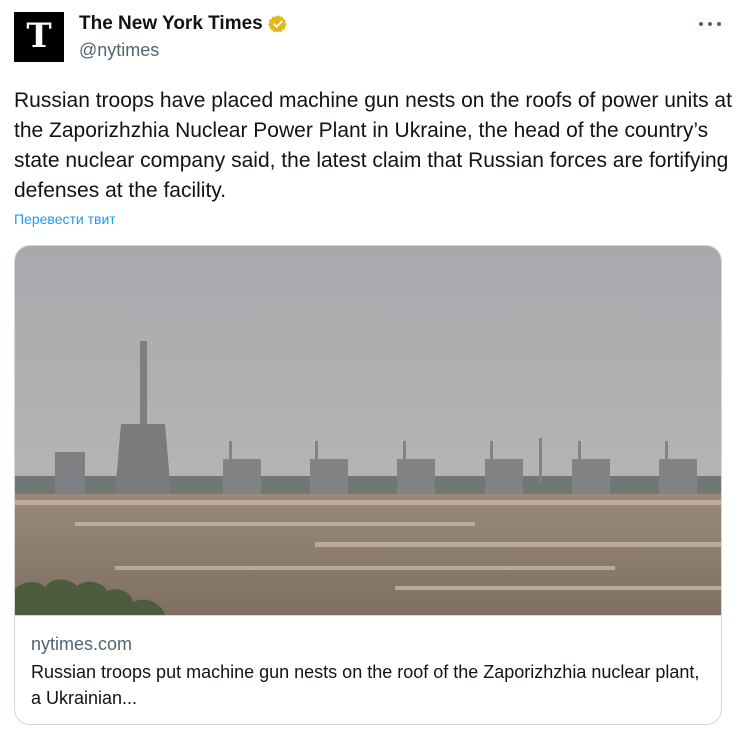  What do you see at coordinates (82, 644) in the screenshot?
I see `card-domain: nytimes.com` at bounding box center [82, 644].